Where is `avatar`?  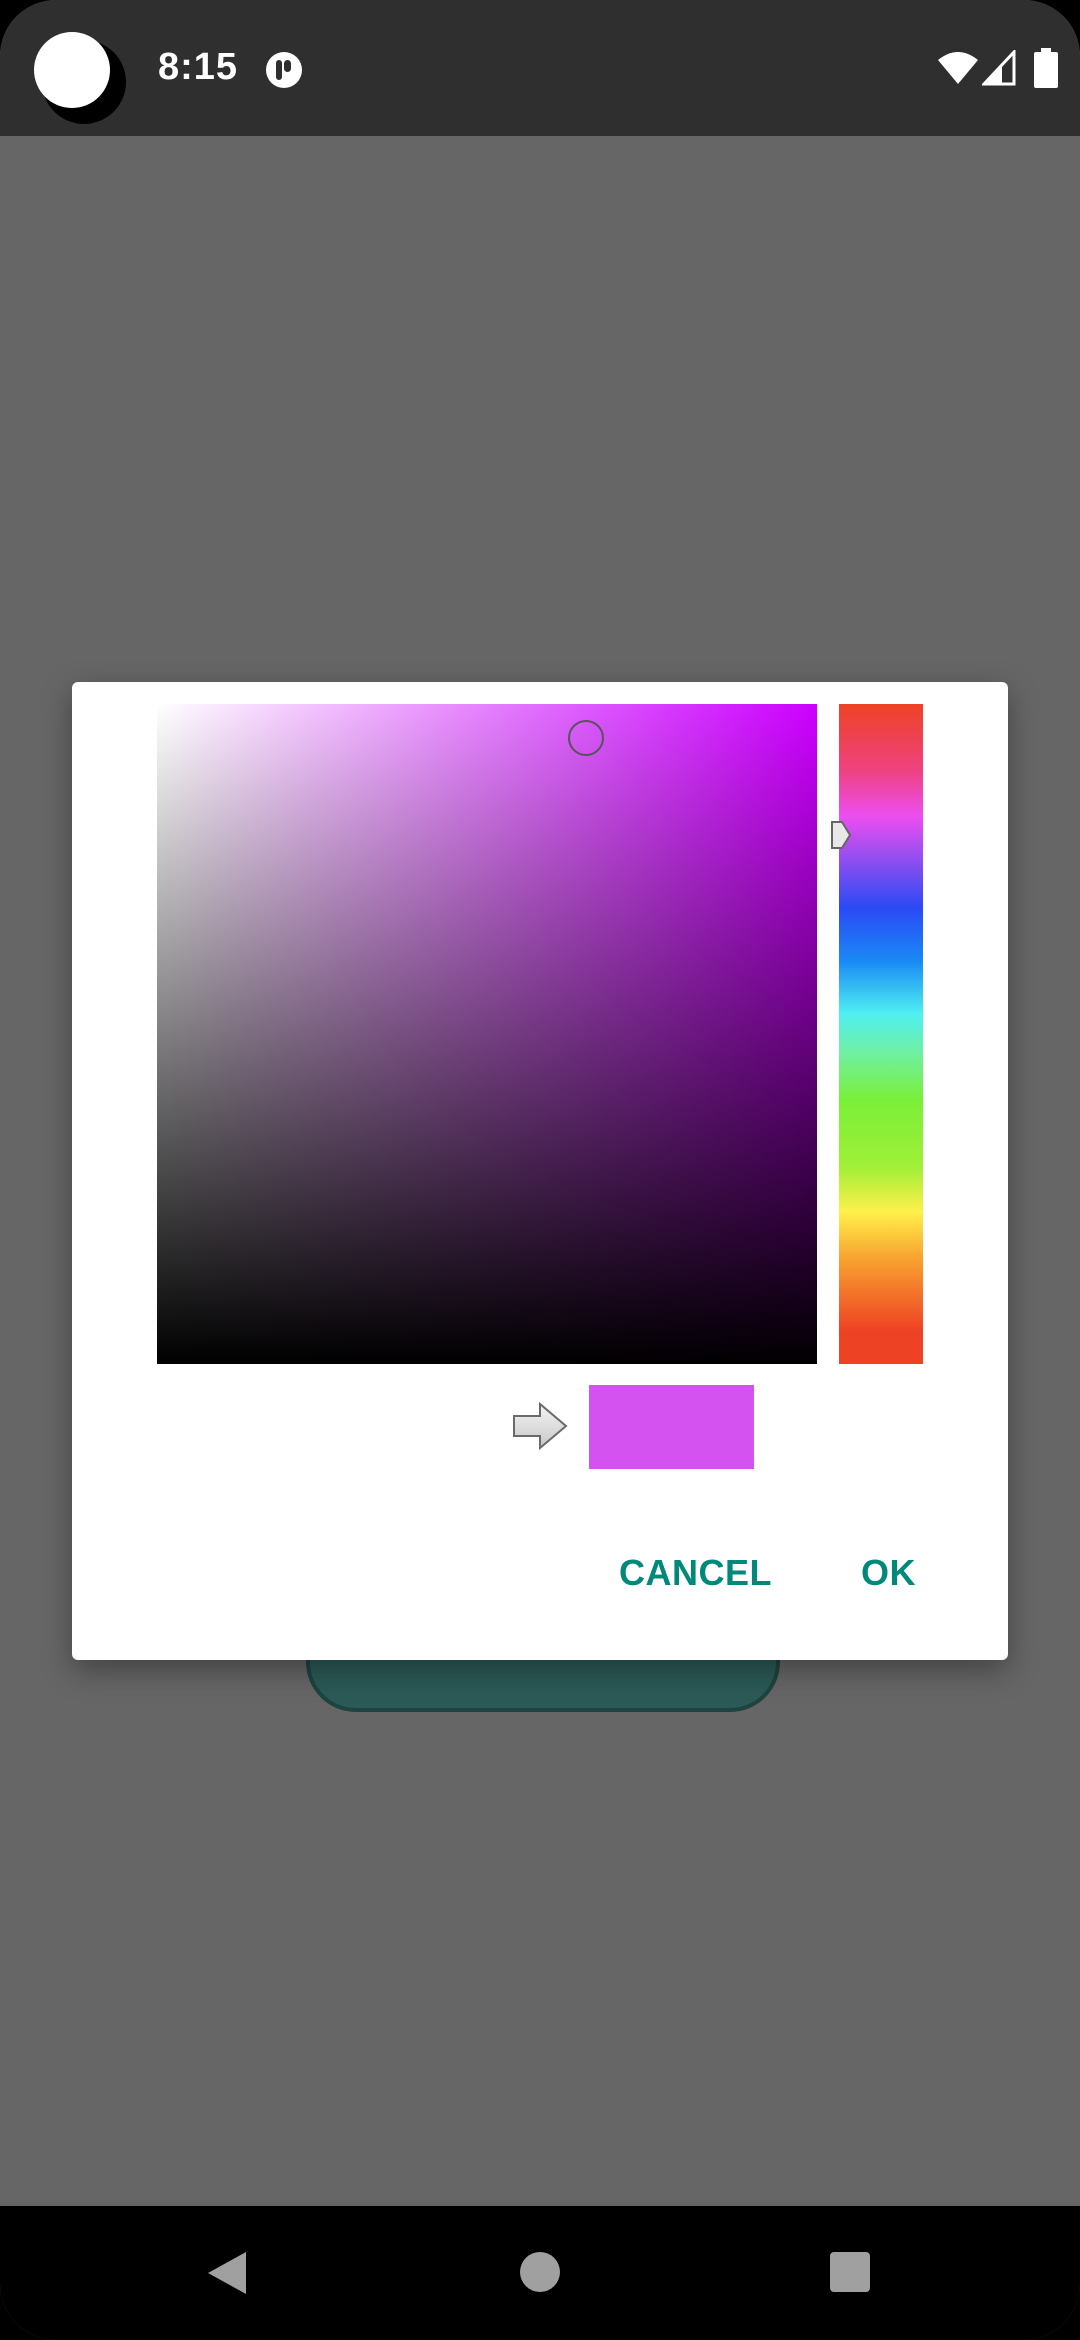 avatar is located at coordinates (72, 70).